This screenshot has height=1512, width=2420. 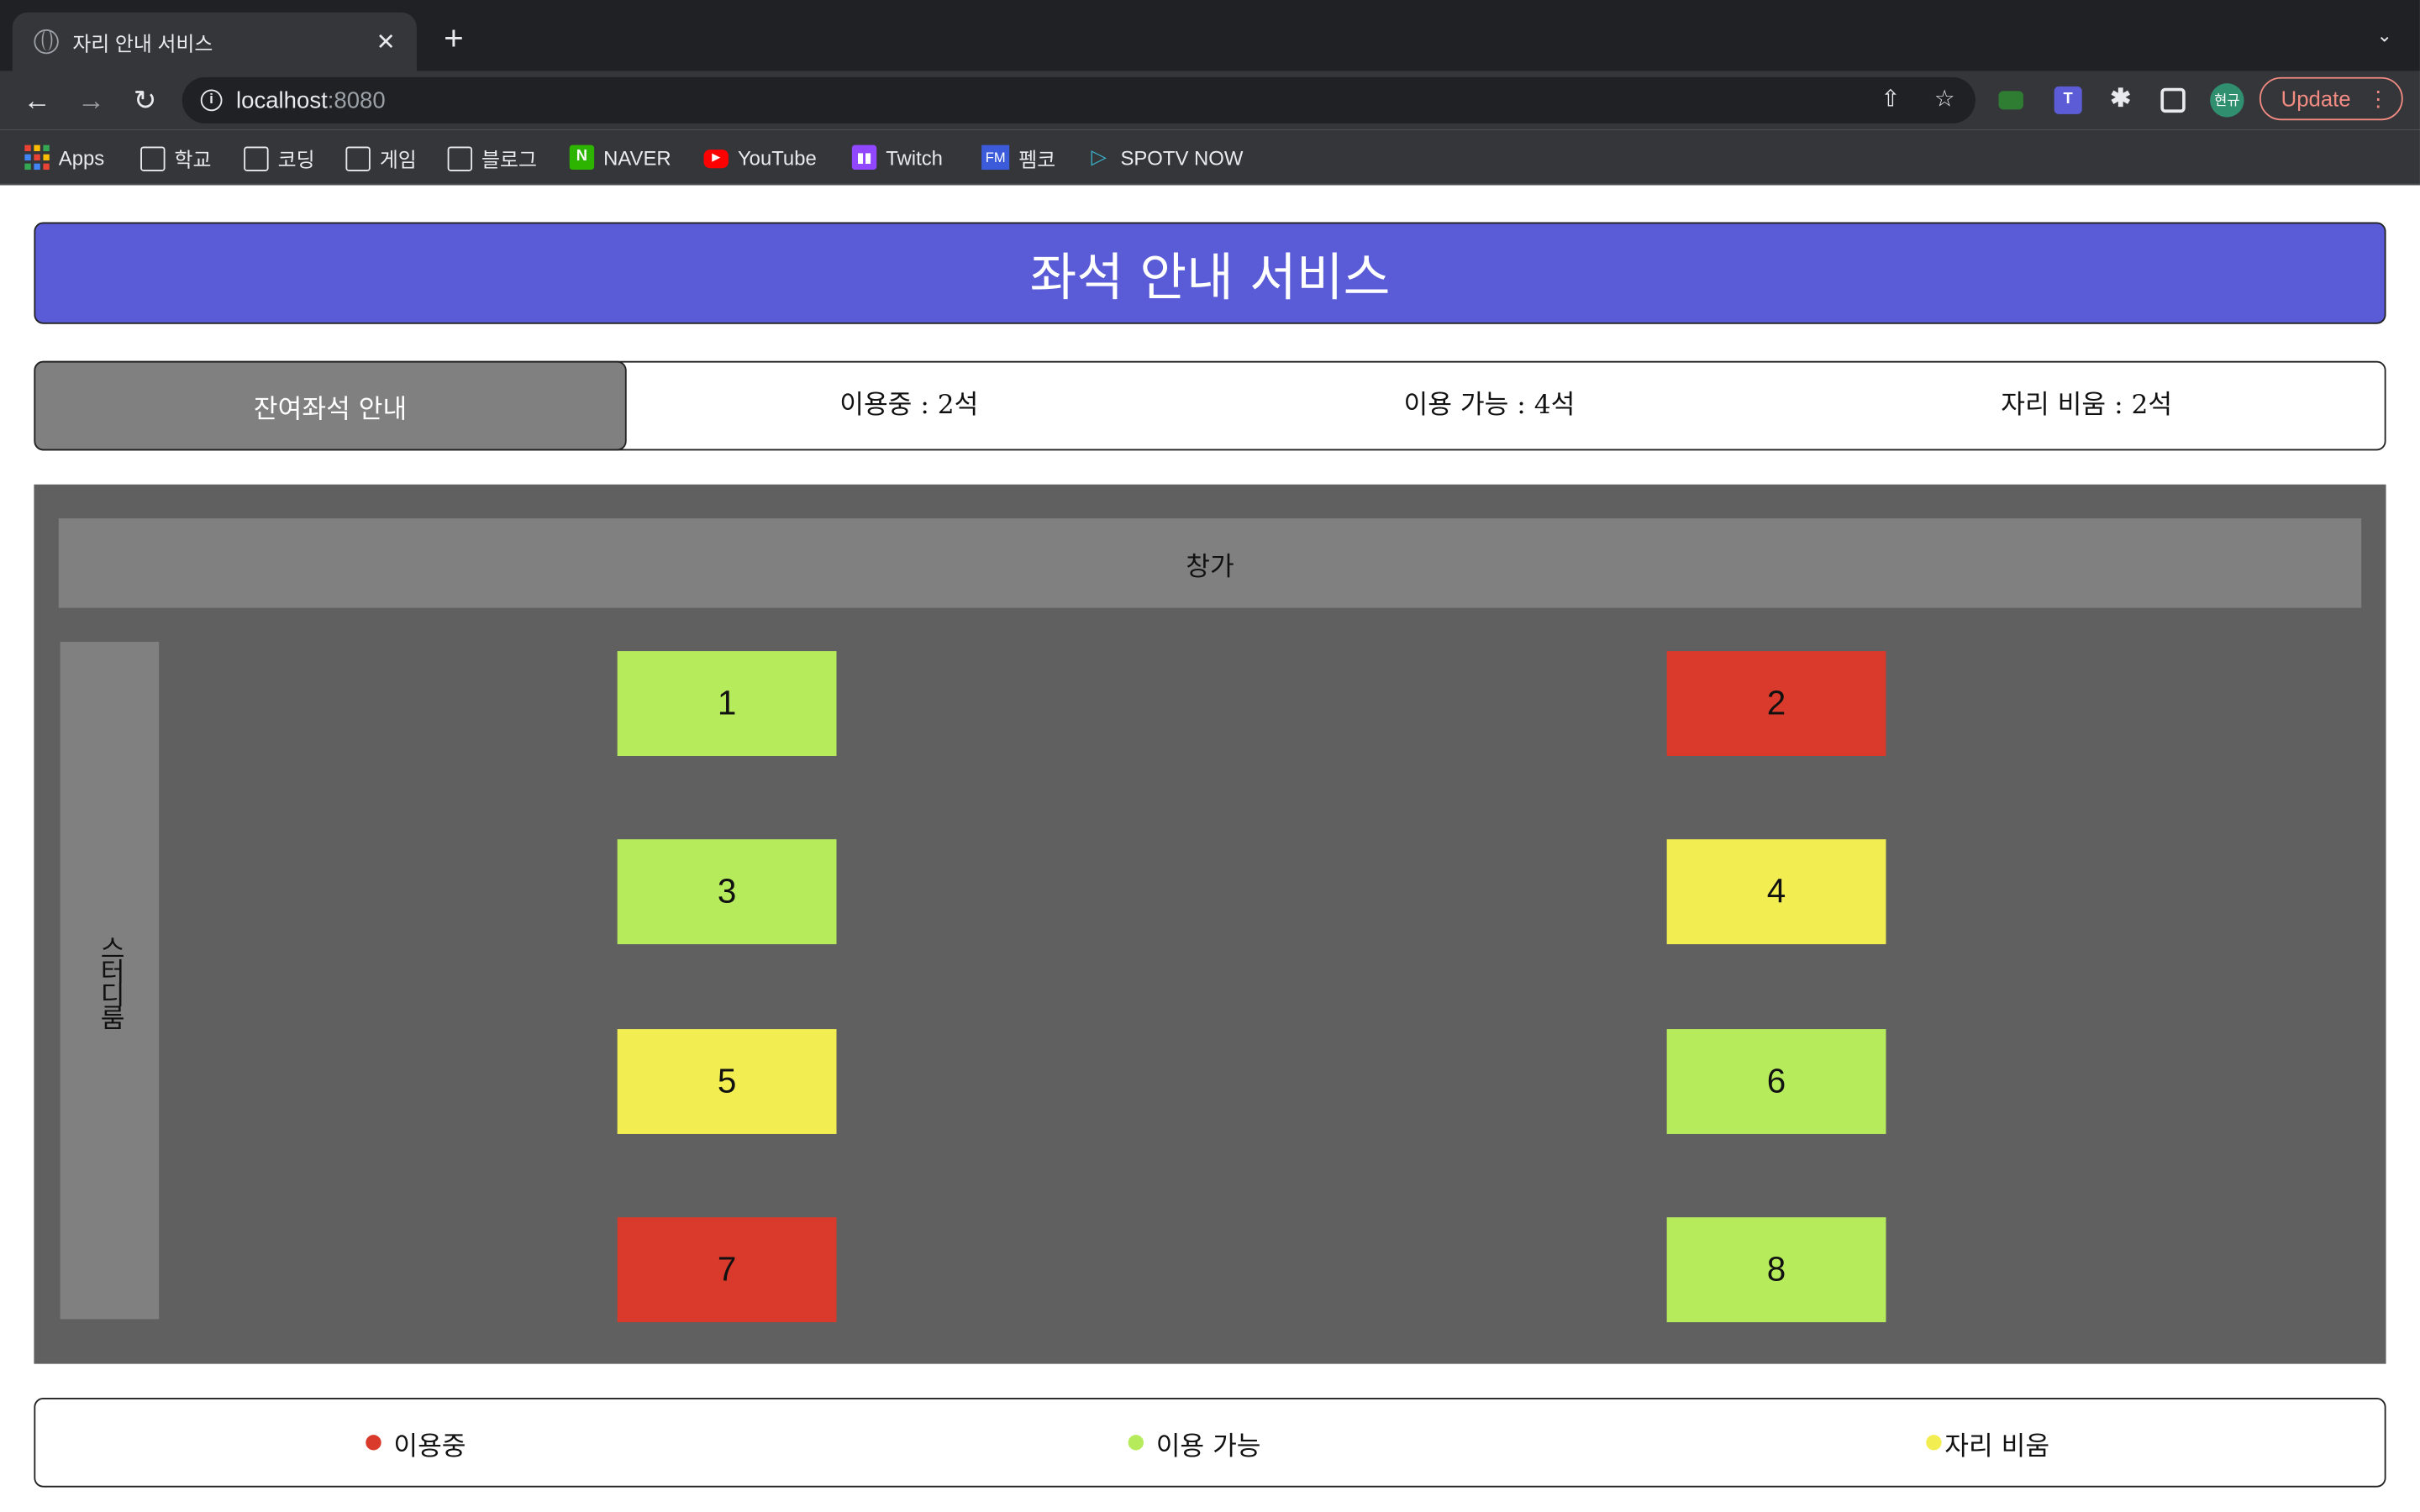 What do you see at coordinates (1210, 273) in the screenshot?
I see `page-title: 좌석 안내 서비스` at bounding box center [1210, 273].